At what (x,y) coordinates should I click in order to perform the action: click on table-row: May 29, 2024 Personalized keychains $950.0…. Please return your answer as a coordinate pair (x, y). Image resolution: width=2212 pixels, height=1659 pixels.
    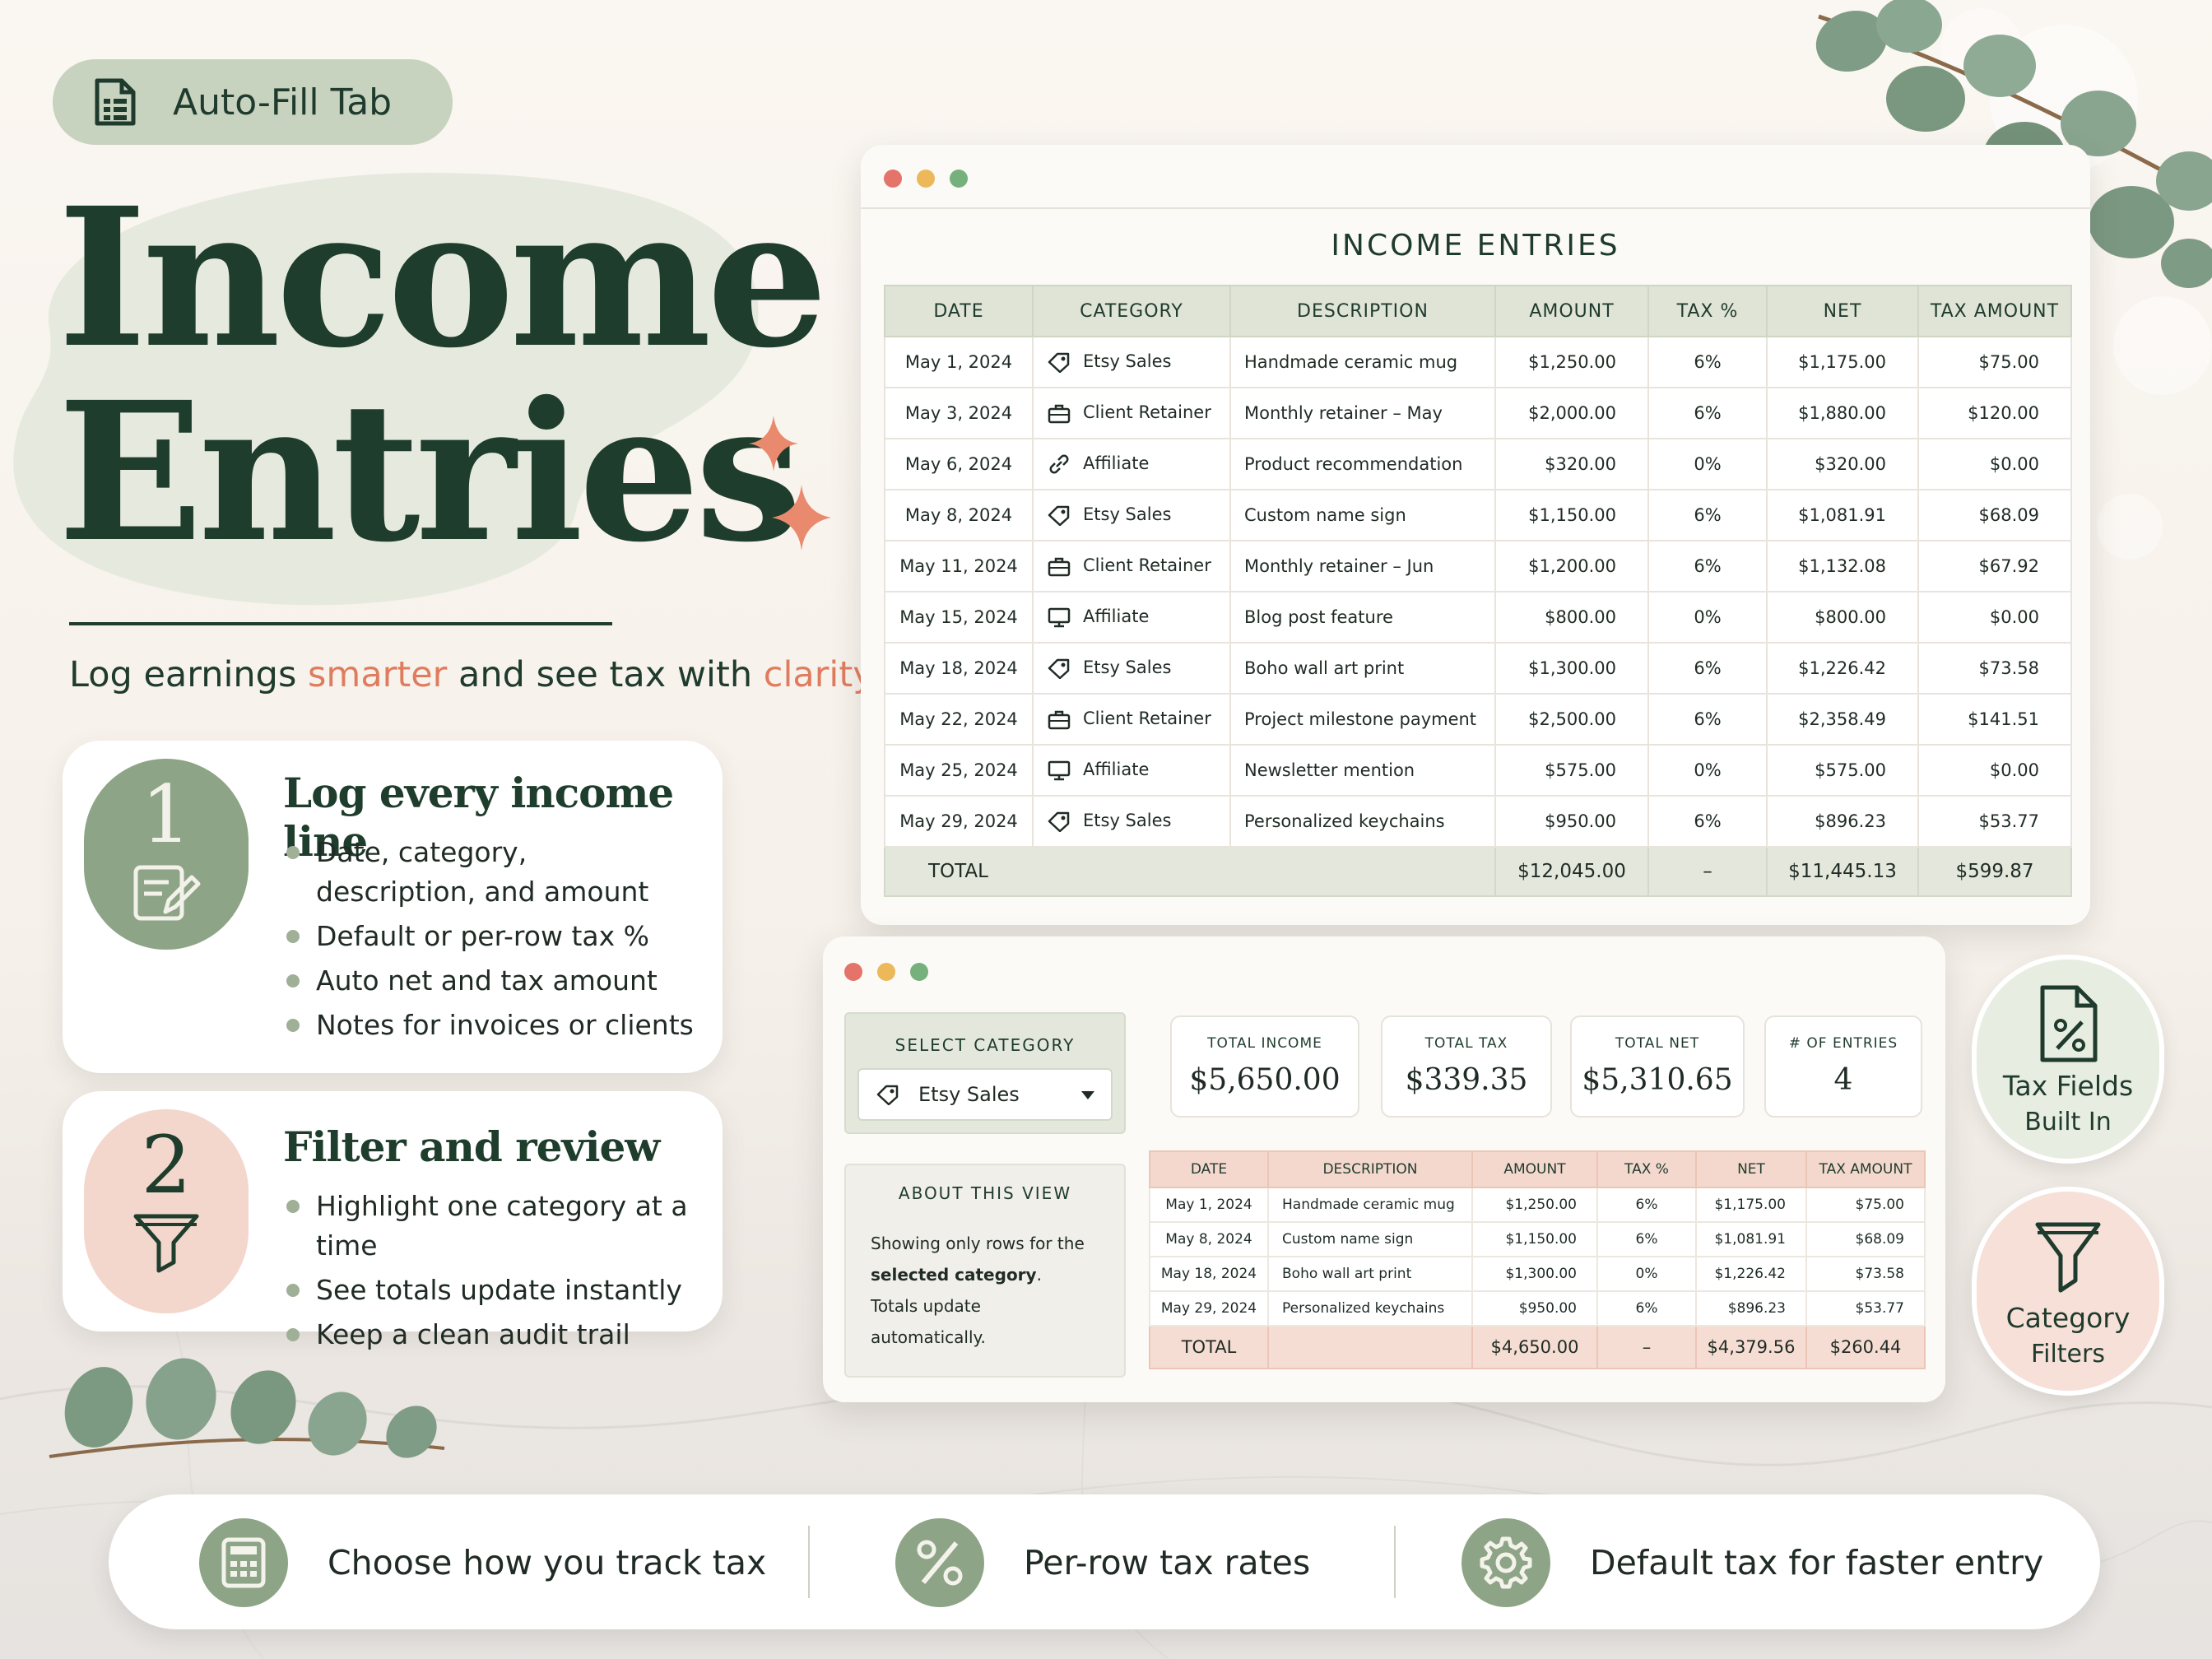
    Looking at the image, I should click on (1537, 1308).